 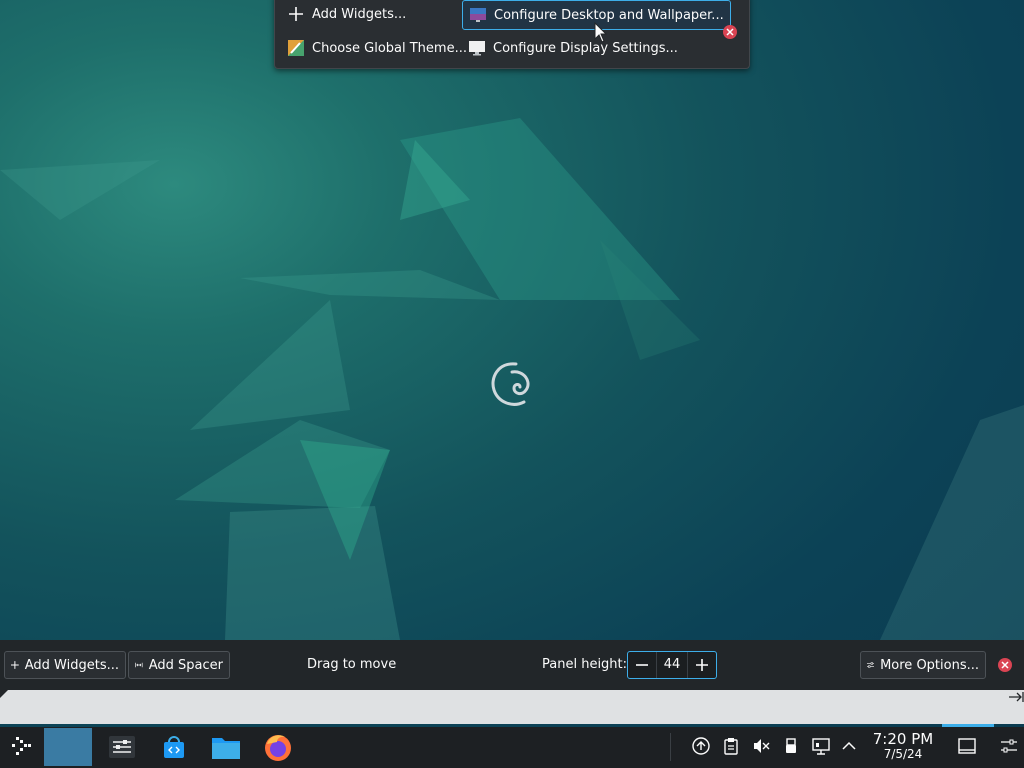 What do you see at coordinates (296, 48) in the screenshot?
I see `theme-icon` at bounding box center [296, 48].